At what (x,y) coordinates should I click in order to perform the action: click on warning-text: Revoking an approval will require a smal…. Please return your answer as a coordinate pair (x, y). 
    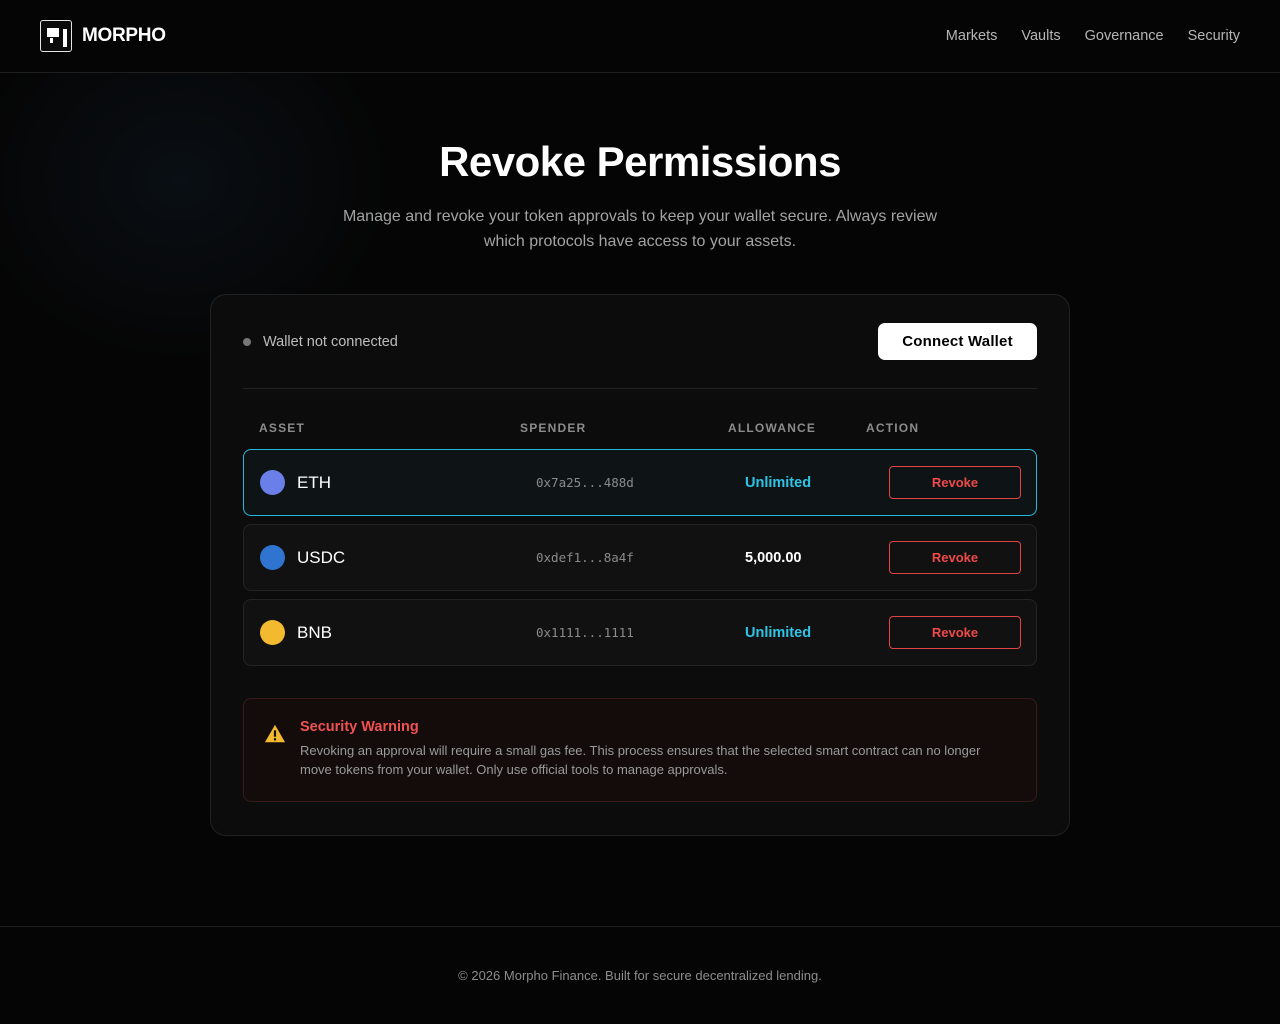
    Looking at the image, I should click on (640, 760).